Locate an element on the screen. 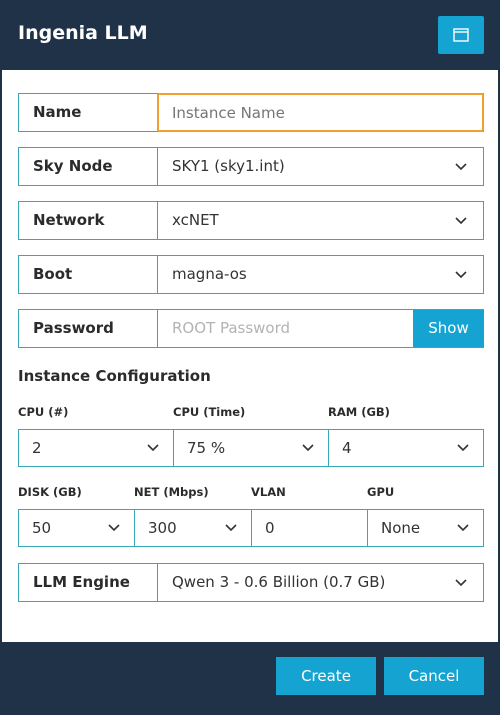 Image resolution: width=500 pixels, height=715 pixels. maximize-button is located at coordinates (461, 35).